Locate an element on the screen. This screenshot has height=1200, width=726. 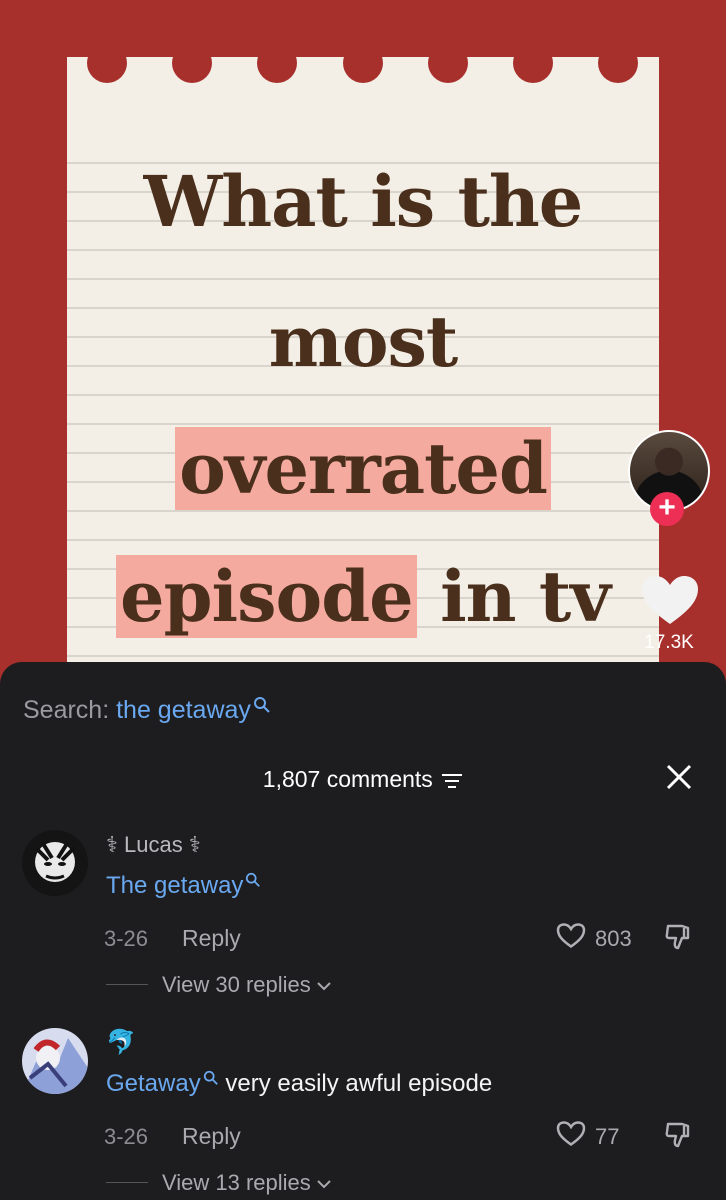
like-count: 17.3K is located at coordinates (669, 642).